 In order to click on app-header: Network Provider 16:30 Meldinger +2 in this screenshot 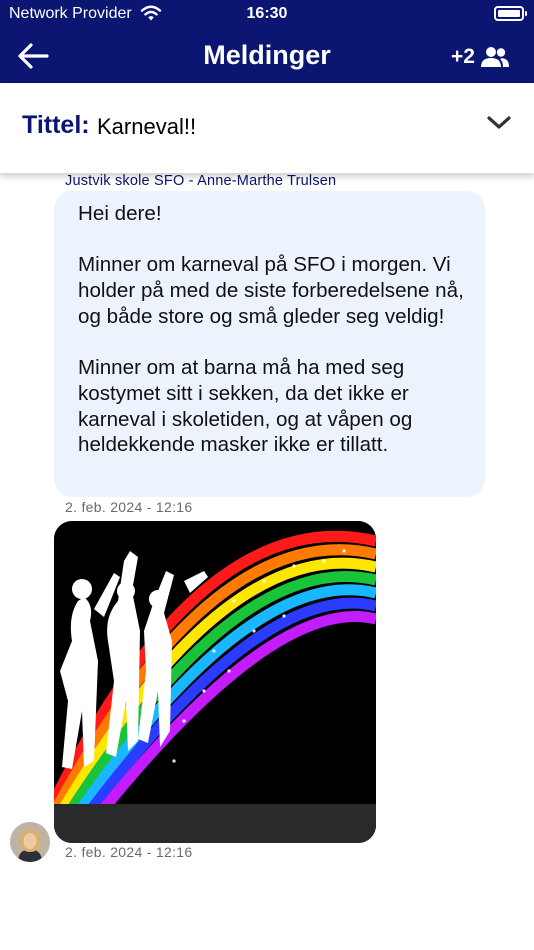, I will do `click(267, 41)`.